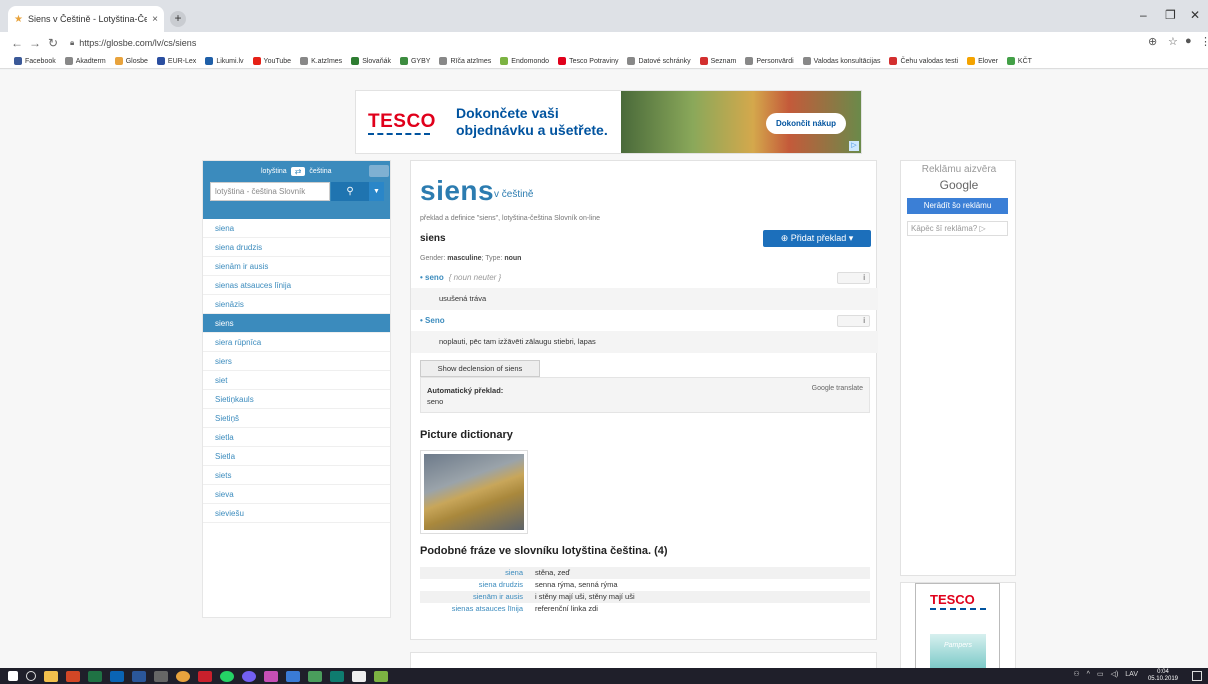 The height and width of the screenshot is (684, 1208). What do you see at coordinates (337, 676) in the screenshot?
I see `publisher-icon` at bounding box center [337, 676].